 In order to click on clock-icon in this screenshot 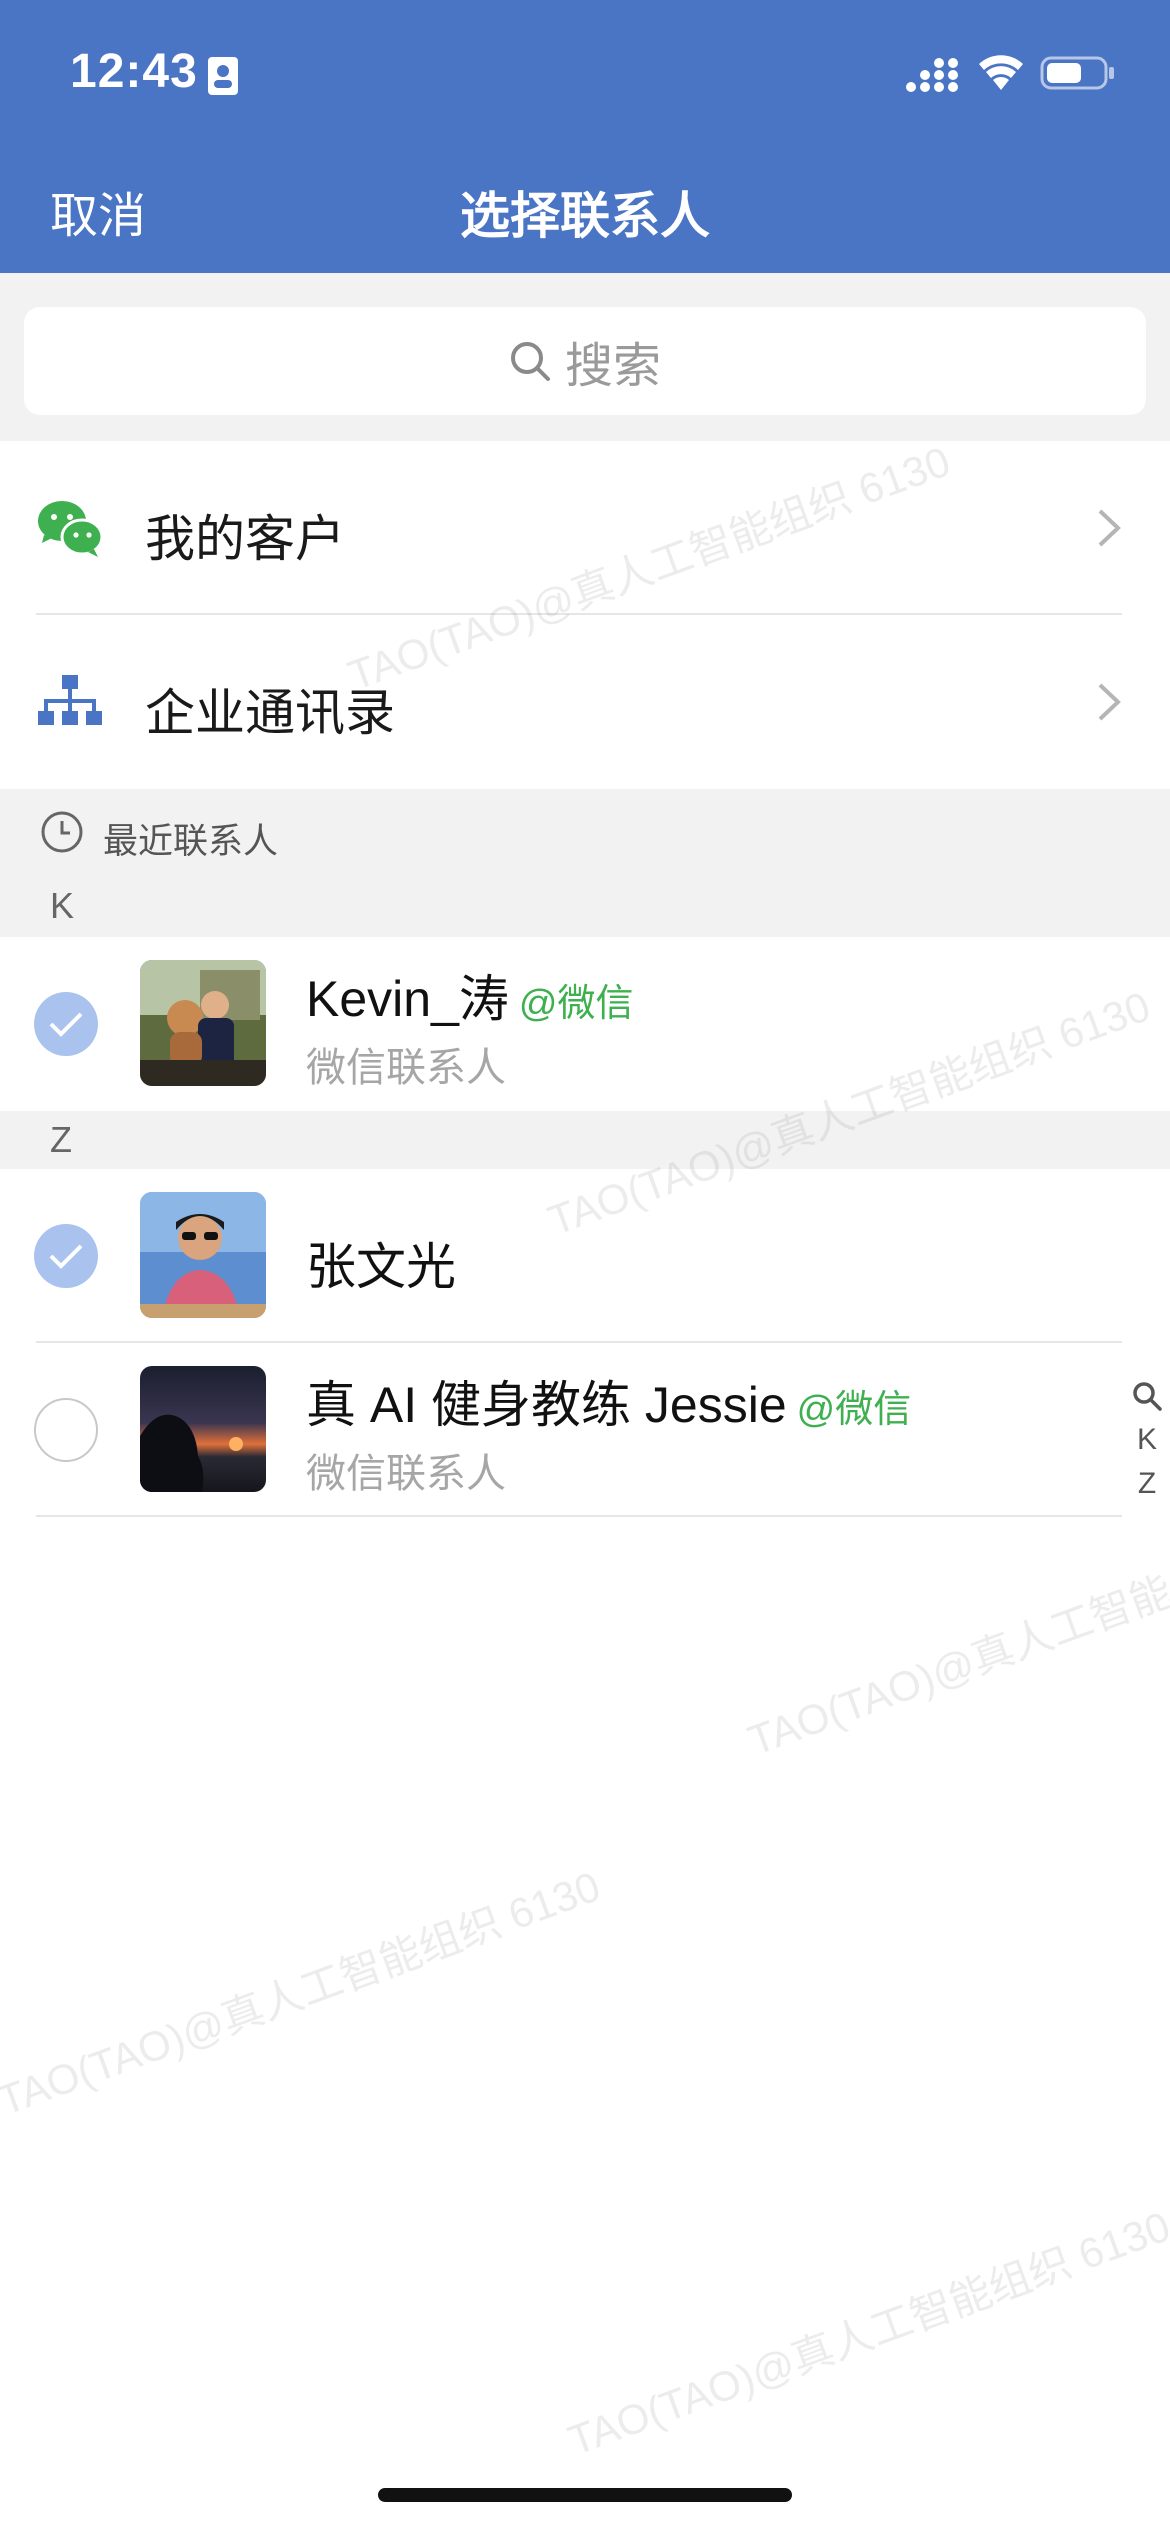, I will do `click(62, 832)`.